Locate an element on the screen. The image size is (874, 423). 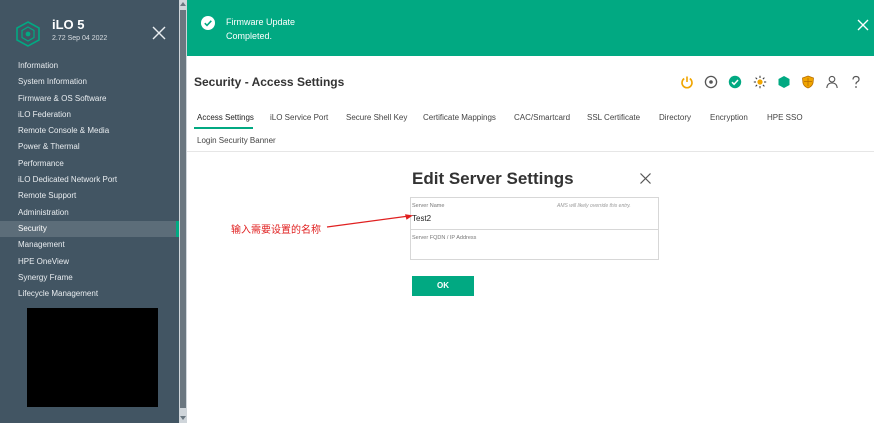
field-divider is located at coordinates (534, 229).